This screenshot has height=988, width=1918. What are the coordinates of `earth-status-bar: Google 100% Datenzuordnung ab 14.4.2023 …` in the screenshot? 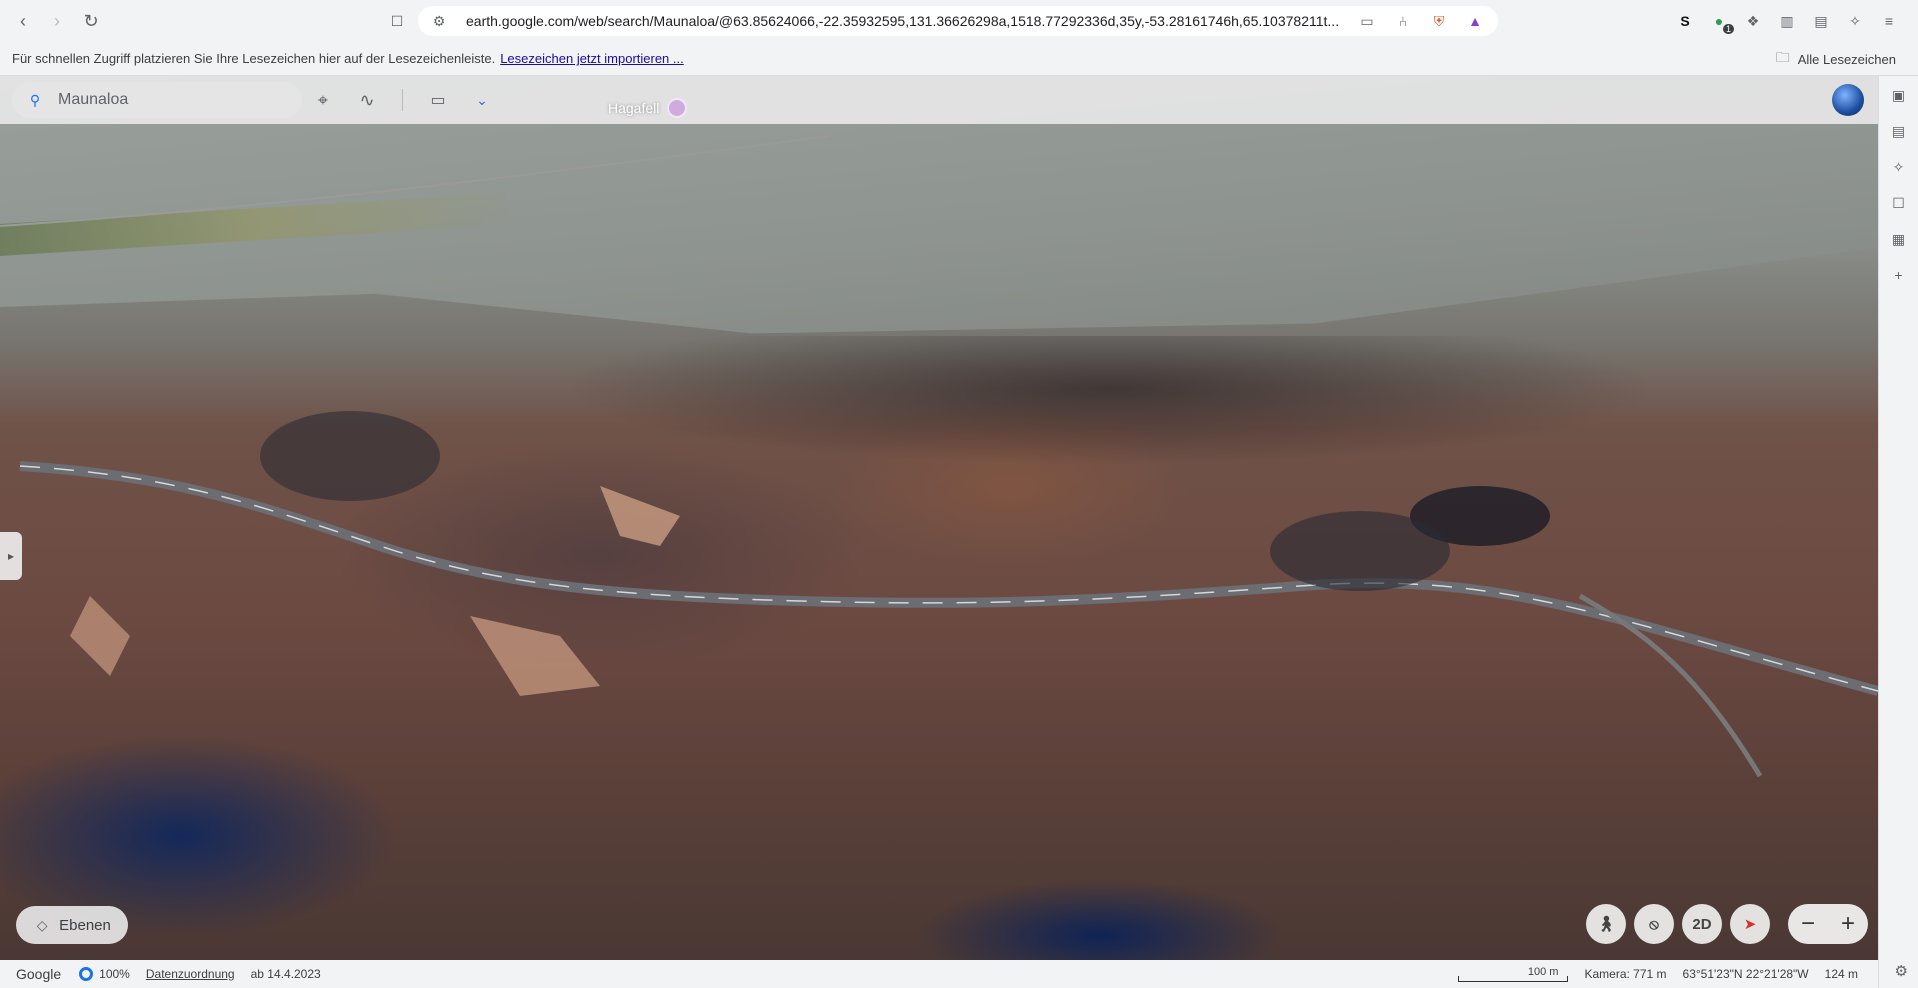 It's located at (939, 974).